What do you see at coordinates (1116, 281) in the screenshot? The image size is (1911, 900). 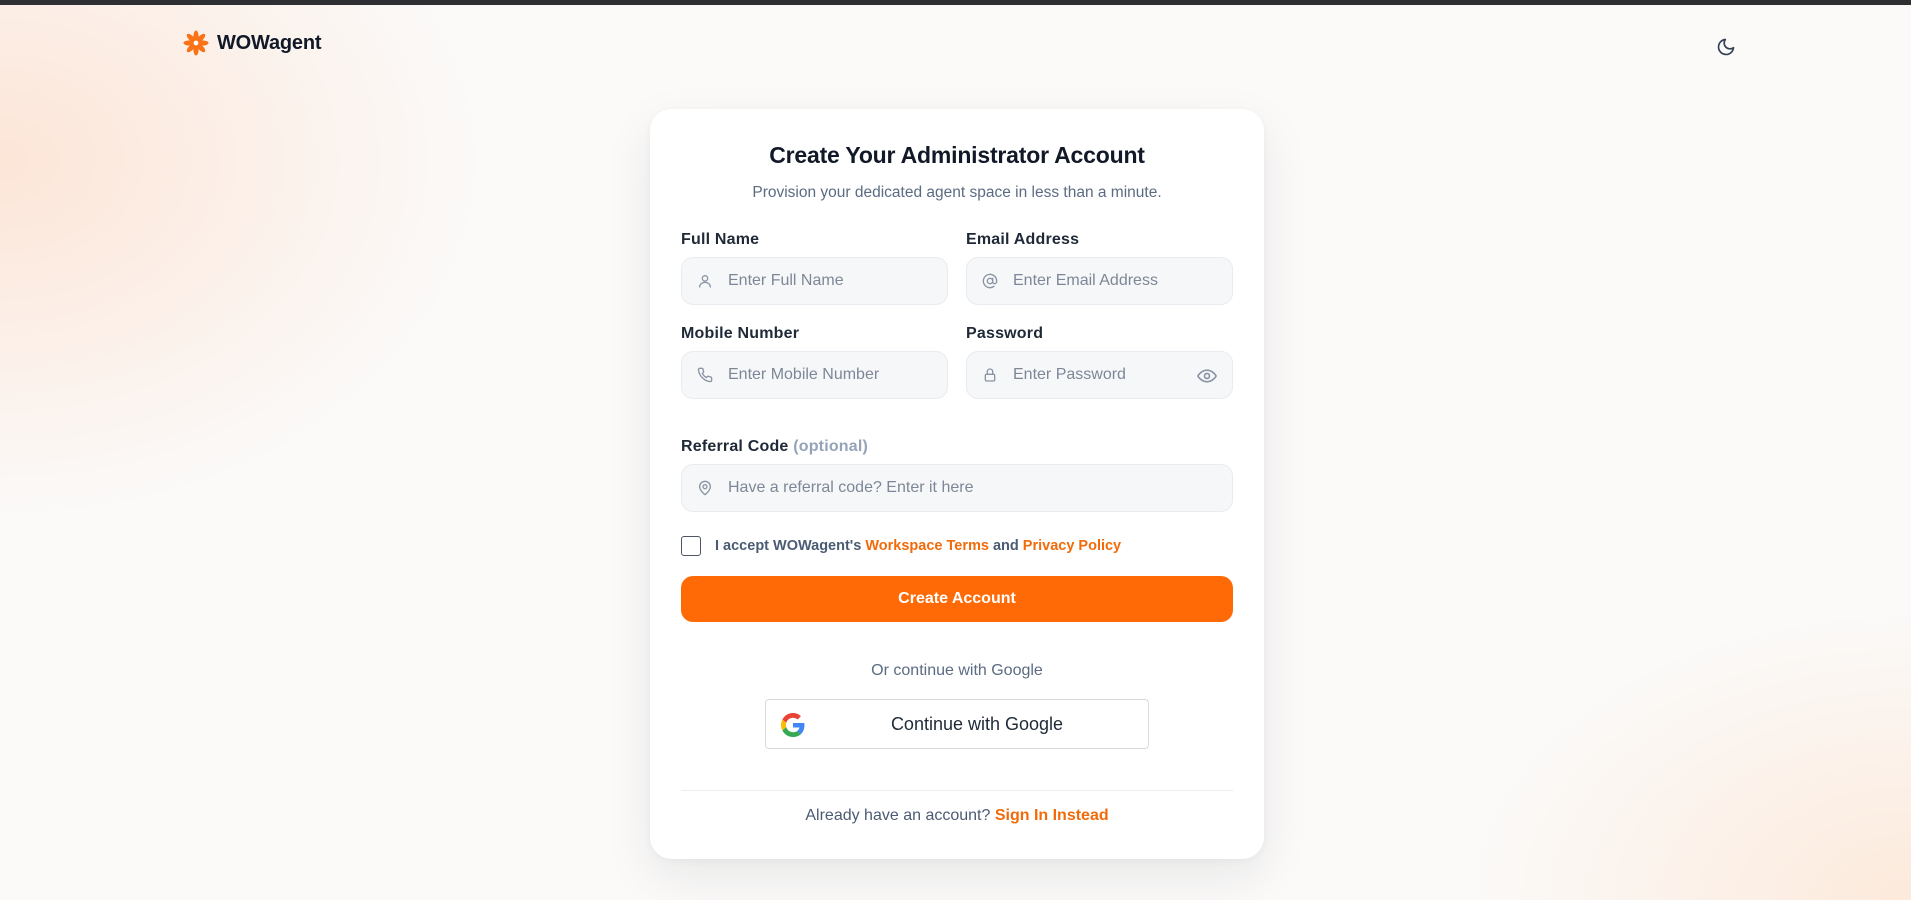 I see `email-input` at bounding box center [1116, 281].